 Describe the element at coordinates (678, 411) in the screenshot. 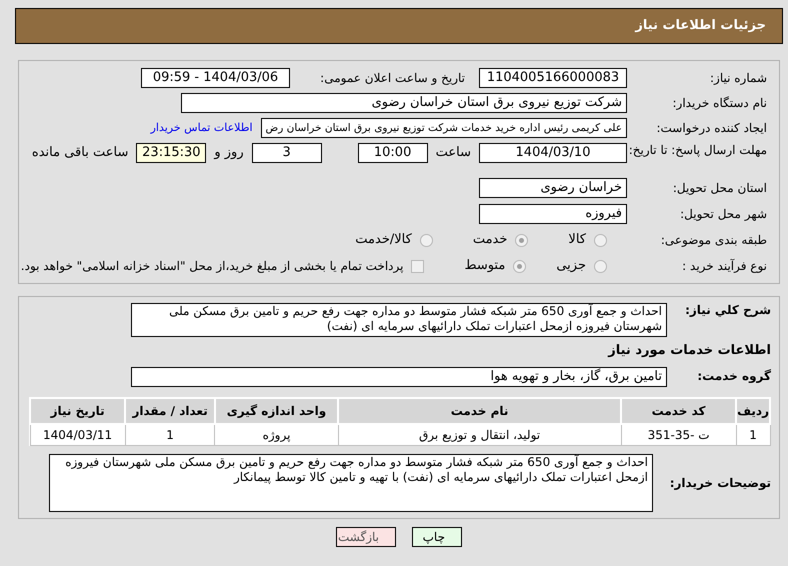

I see `column-header: کد خدمت` at that location.